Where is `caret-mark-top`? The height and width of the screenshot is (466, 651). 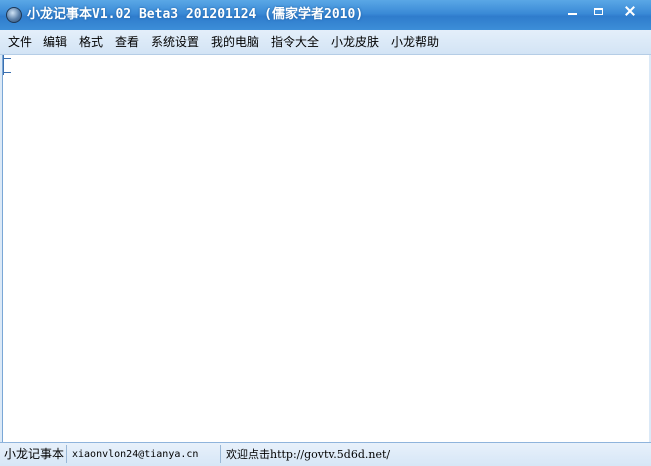
caret-mark-top is located at coordinates (7, 58).